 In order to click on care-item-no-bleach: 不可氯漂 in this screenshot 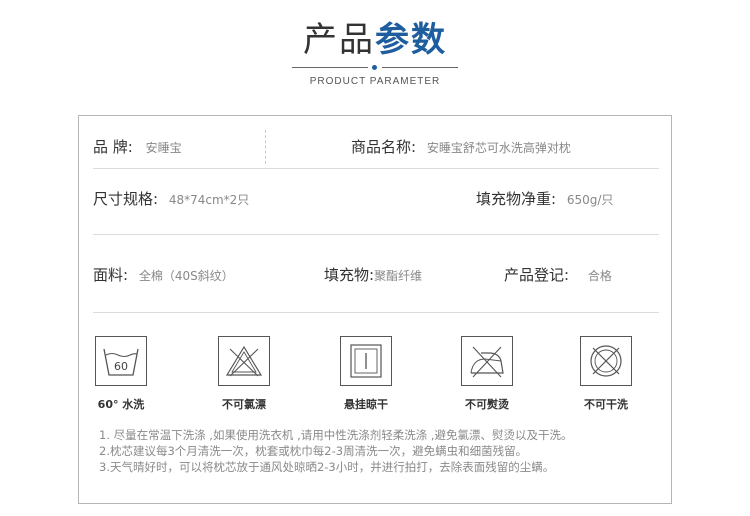, I will do `click(244, 374)`.